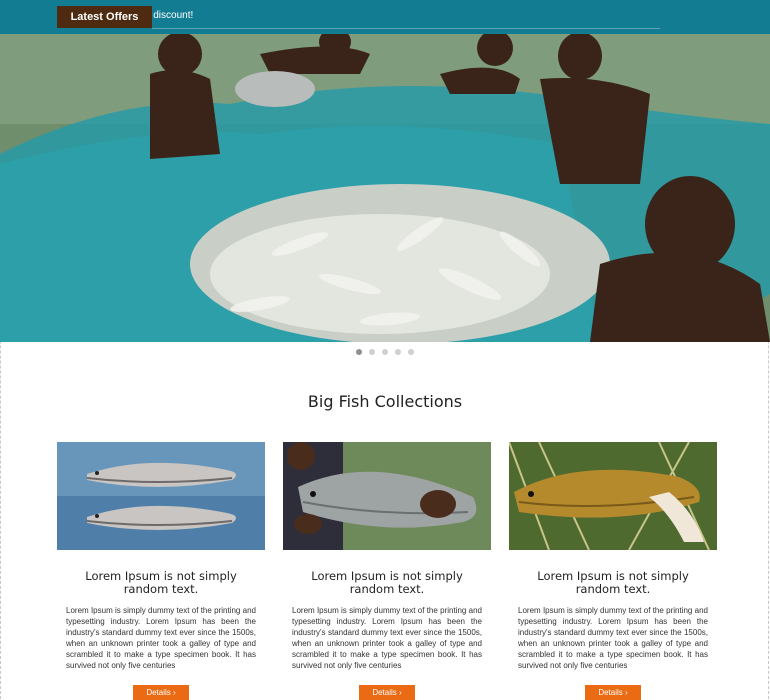 This screenshot has width=770, height=700. What do you see at coordinates (172, 16) in the screenshot?
I see `offers-ticker-text: 5% discount!` at bounding box center [172, 16].